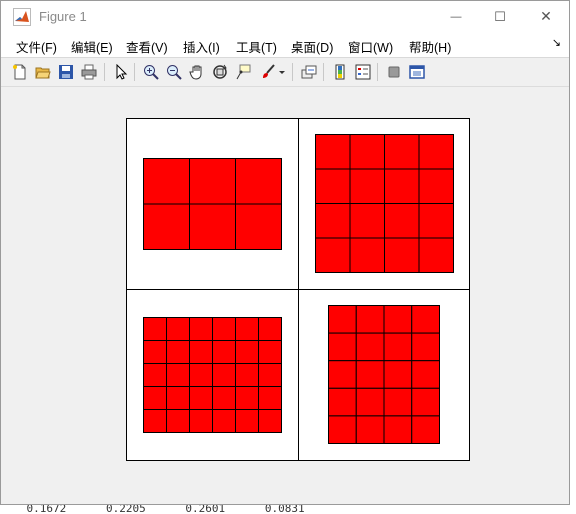 The image size is (576, 514). I want to click on minimize-button: —, so click(456, 16).